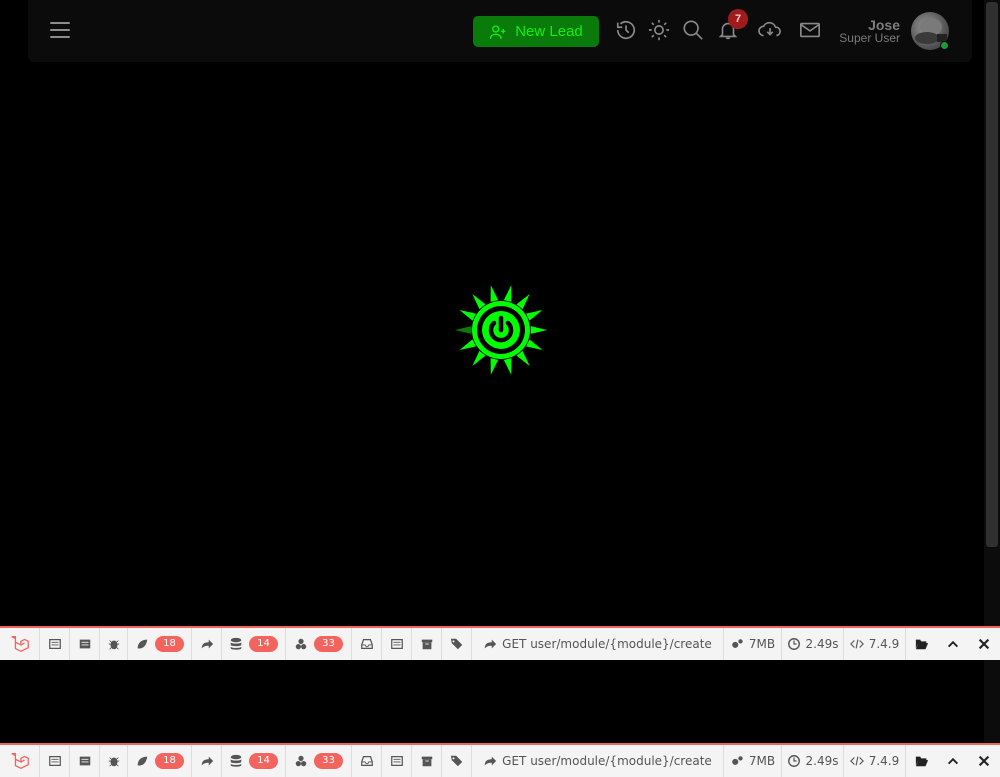 This screenshot has height=777, width=1000. Describe the element at coordinates (944, 45) in the screenshot. I see `online-status-dot` at that location.